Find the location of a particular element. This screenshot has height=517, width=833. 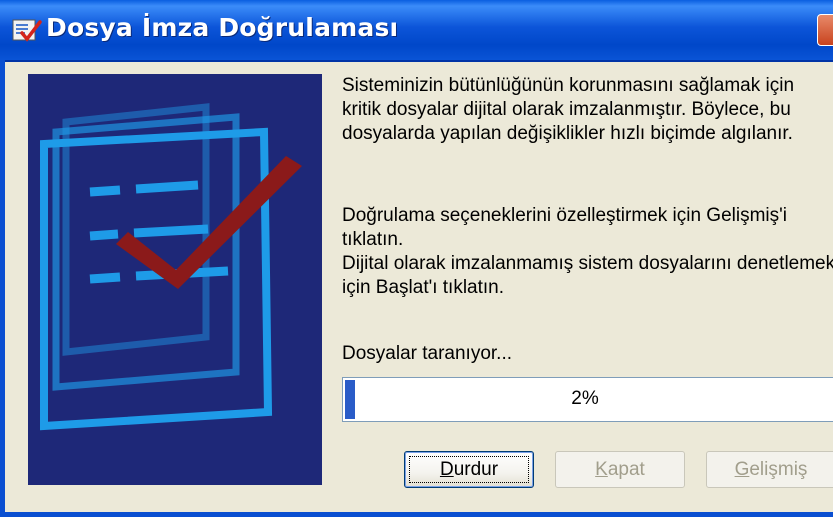

window-close-button is located at coordinates (825, 30).